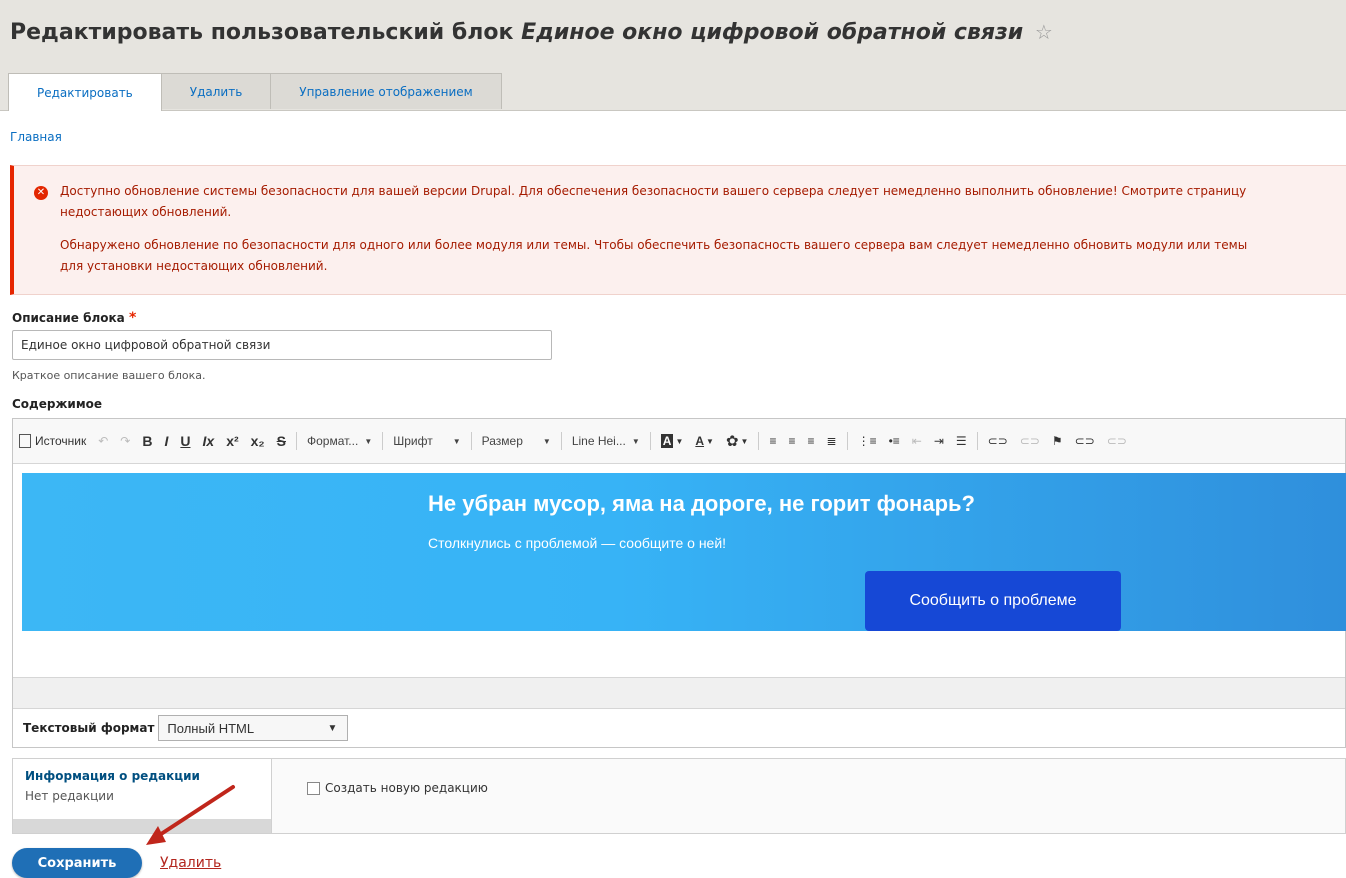 The height and width of the screenshot is (878, 1346). Describe the element at coordinates (142, 826) in the screenshot. I see `revision-tab-scrollbar` at that location.